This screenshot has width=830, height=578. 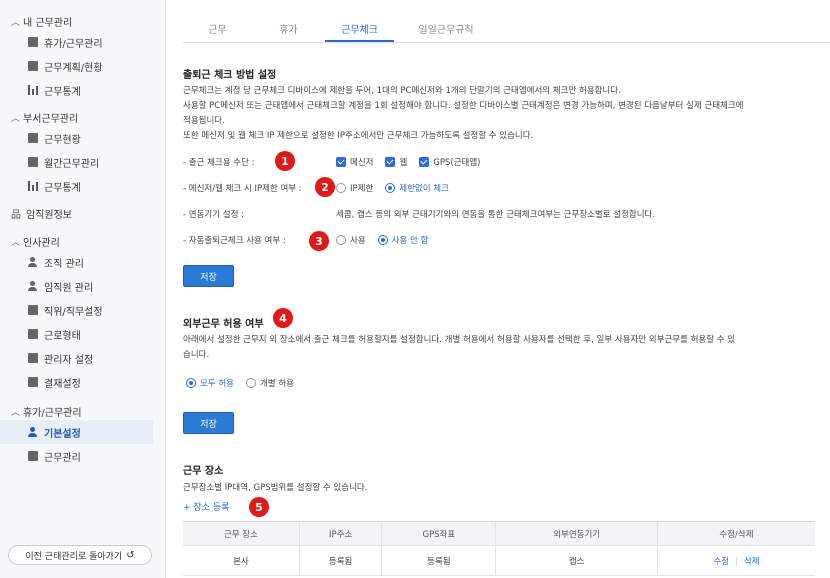 I want to click on table-row: 본사 등록됨 등록됨 캡스 수정 | 삭제, so click(x=499, y=560).